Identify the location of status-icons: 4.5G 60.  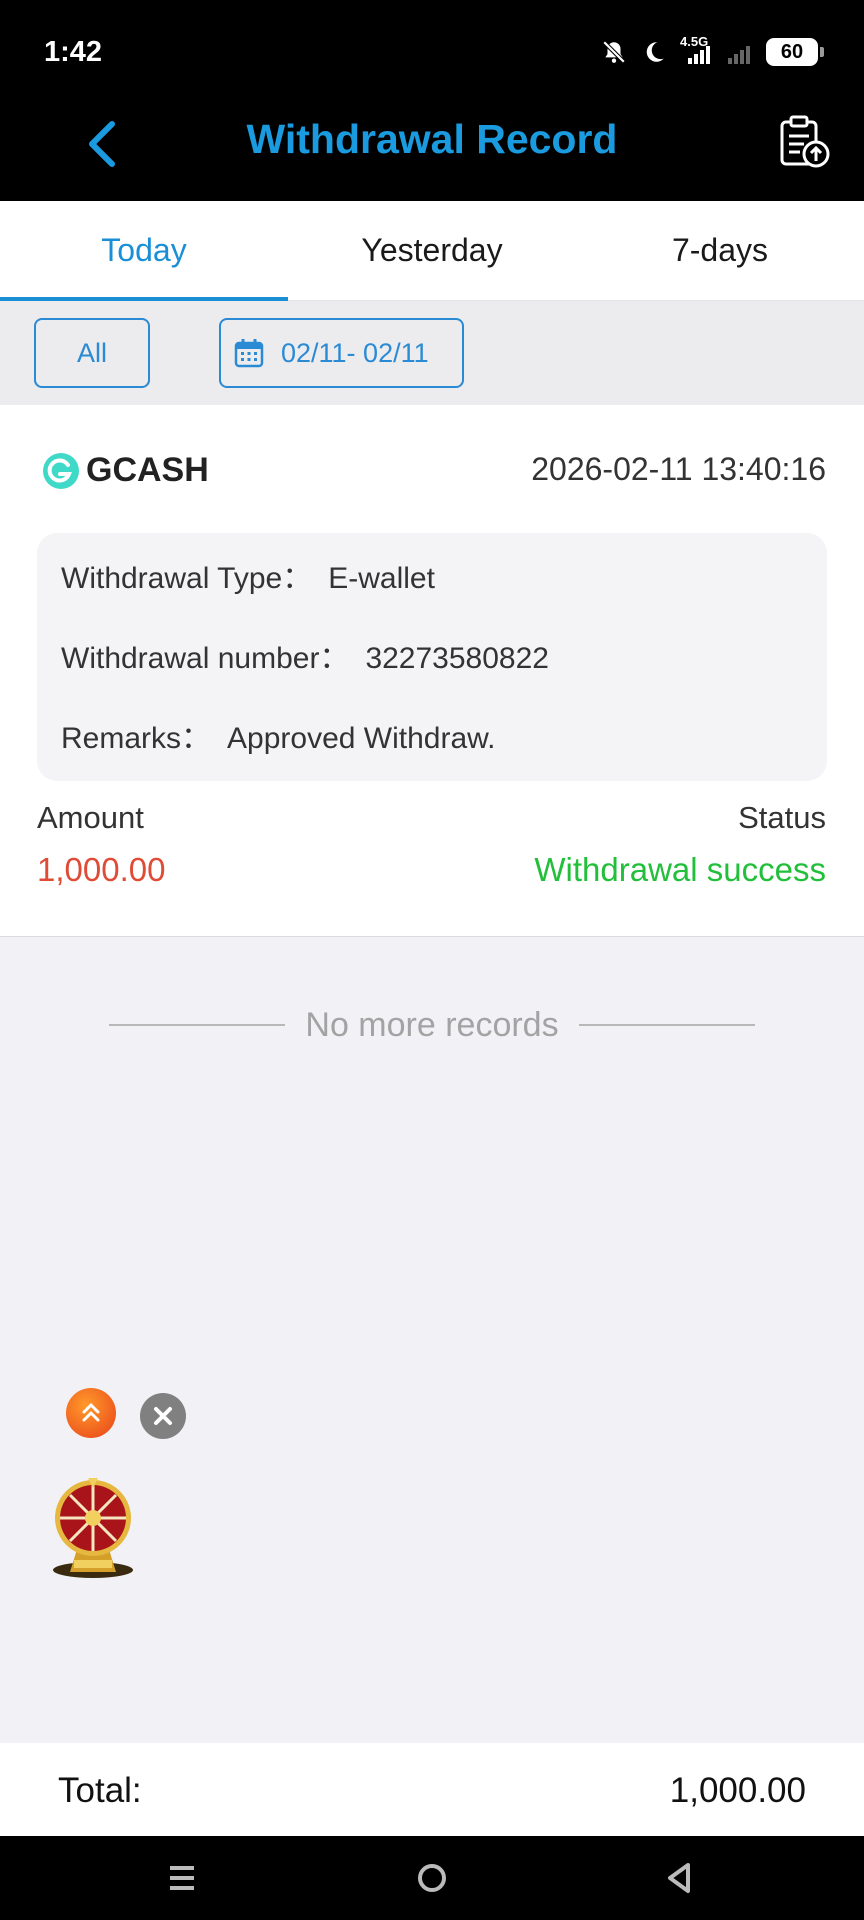
(712, 50).